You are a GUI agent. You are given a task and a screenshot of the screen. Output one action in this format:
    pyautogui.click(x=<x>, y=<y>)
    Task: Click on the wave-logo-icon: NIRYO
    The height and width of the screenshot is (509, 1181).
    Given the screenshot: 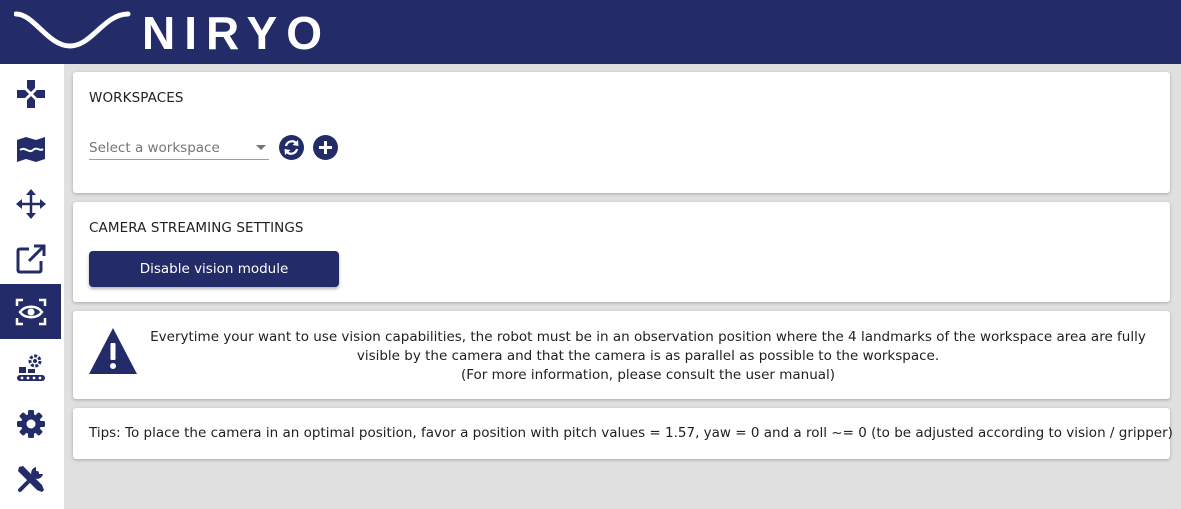 What is the action you would take?
    pyautogui.click(x=172, y=32)
    